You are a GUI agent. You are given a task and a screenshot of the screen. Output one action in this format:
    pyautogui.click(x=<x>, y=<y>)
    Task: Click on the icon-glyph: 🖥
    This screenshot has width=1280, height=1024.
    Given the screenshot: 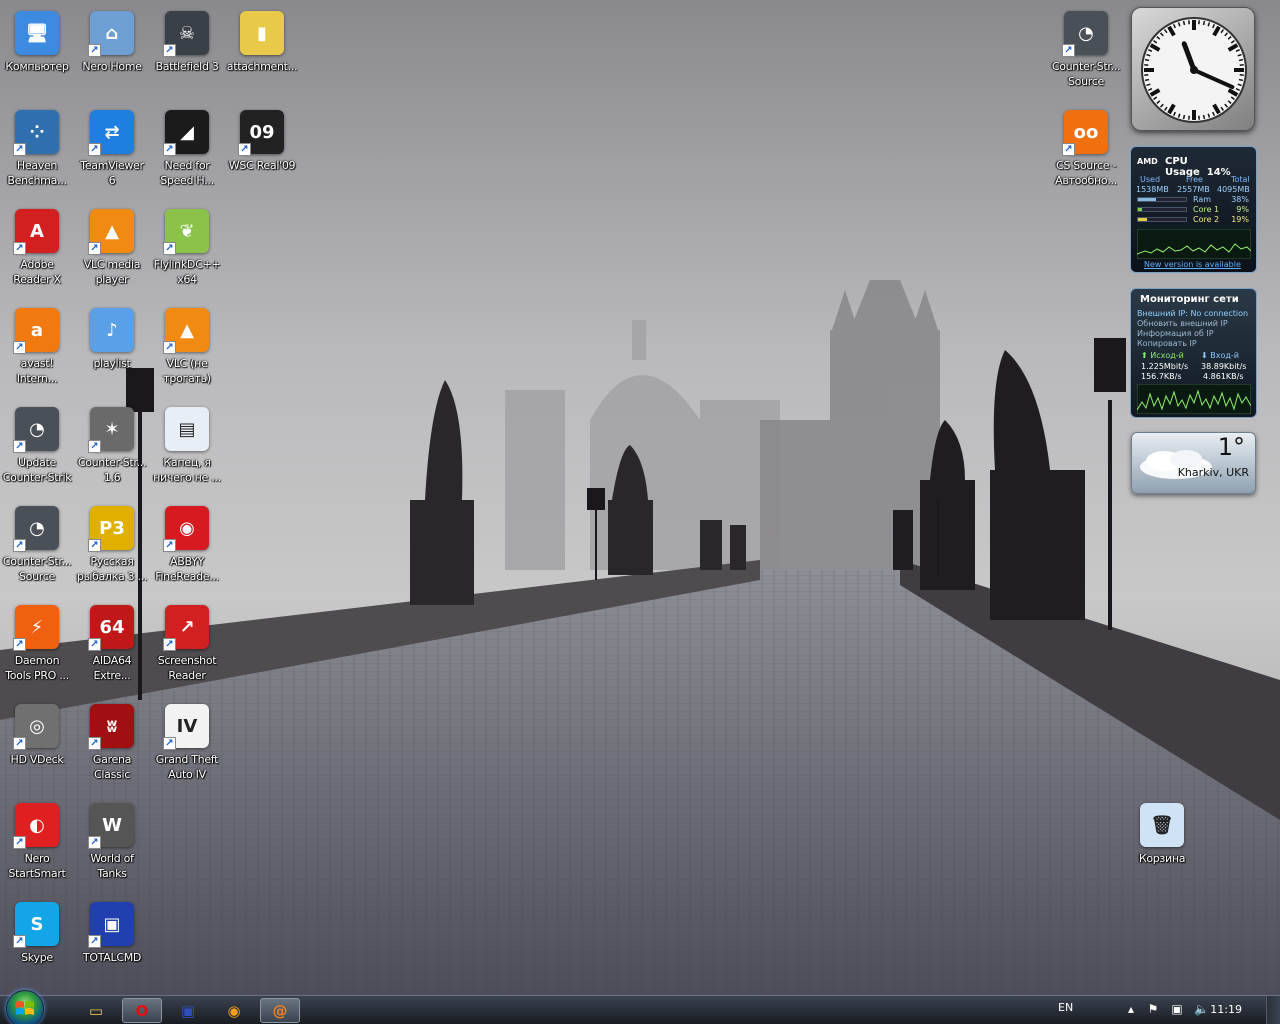 What is the action you would take?
    pyautogui.click(x=37, y=33)
    